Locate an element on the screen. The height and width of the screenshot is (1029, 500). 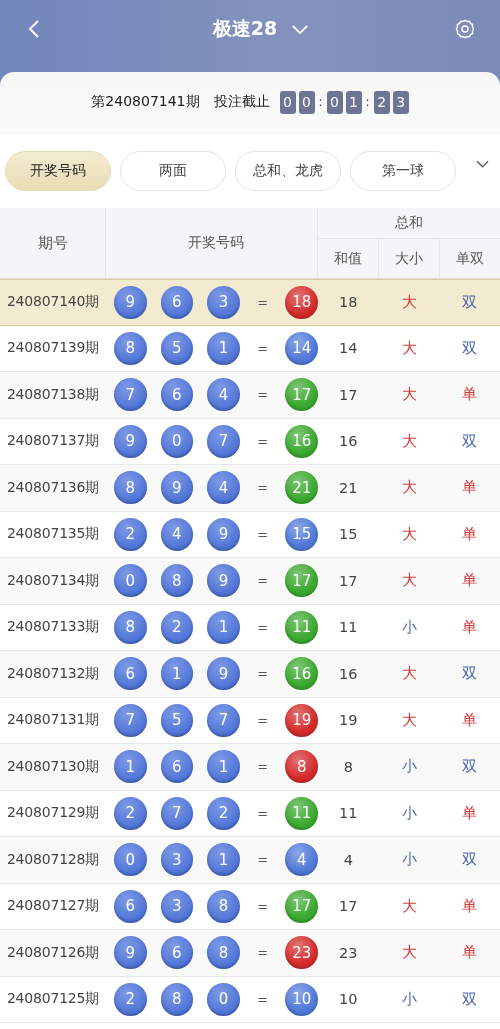
sum-cell-text: 19 is located at coordinates (348, 720).